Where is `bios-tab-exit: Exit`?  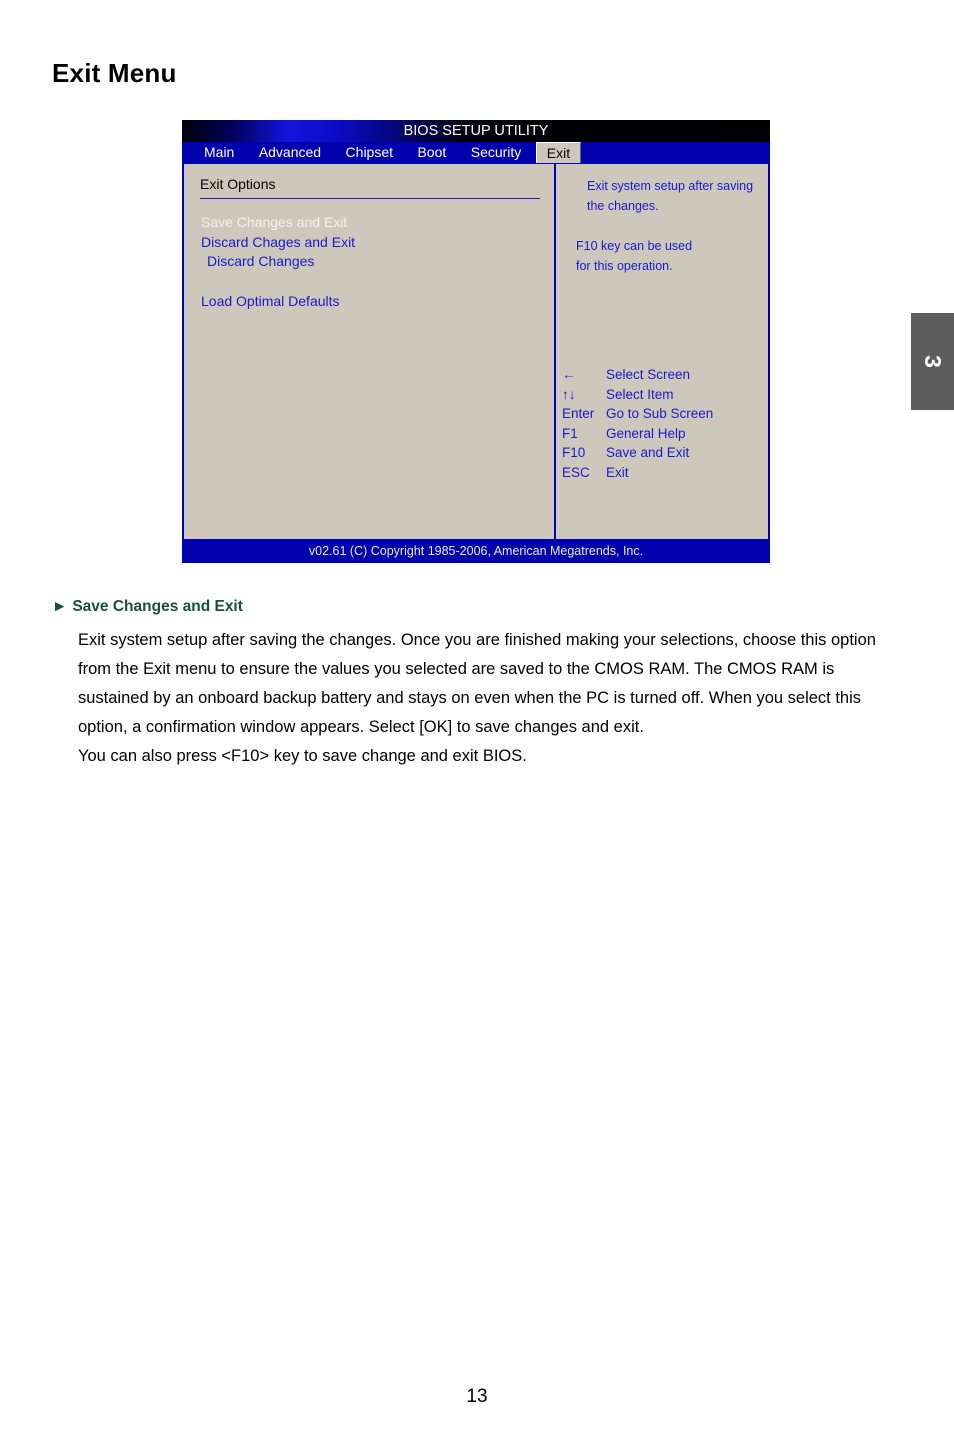 bios-tab-exit: Exit is located at coordinates (558, 152).